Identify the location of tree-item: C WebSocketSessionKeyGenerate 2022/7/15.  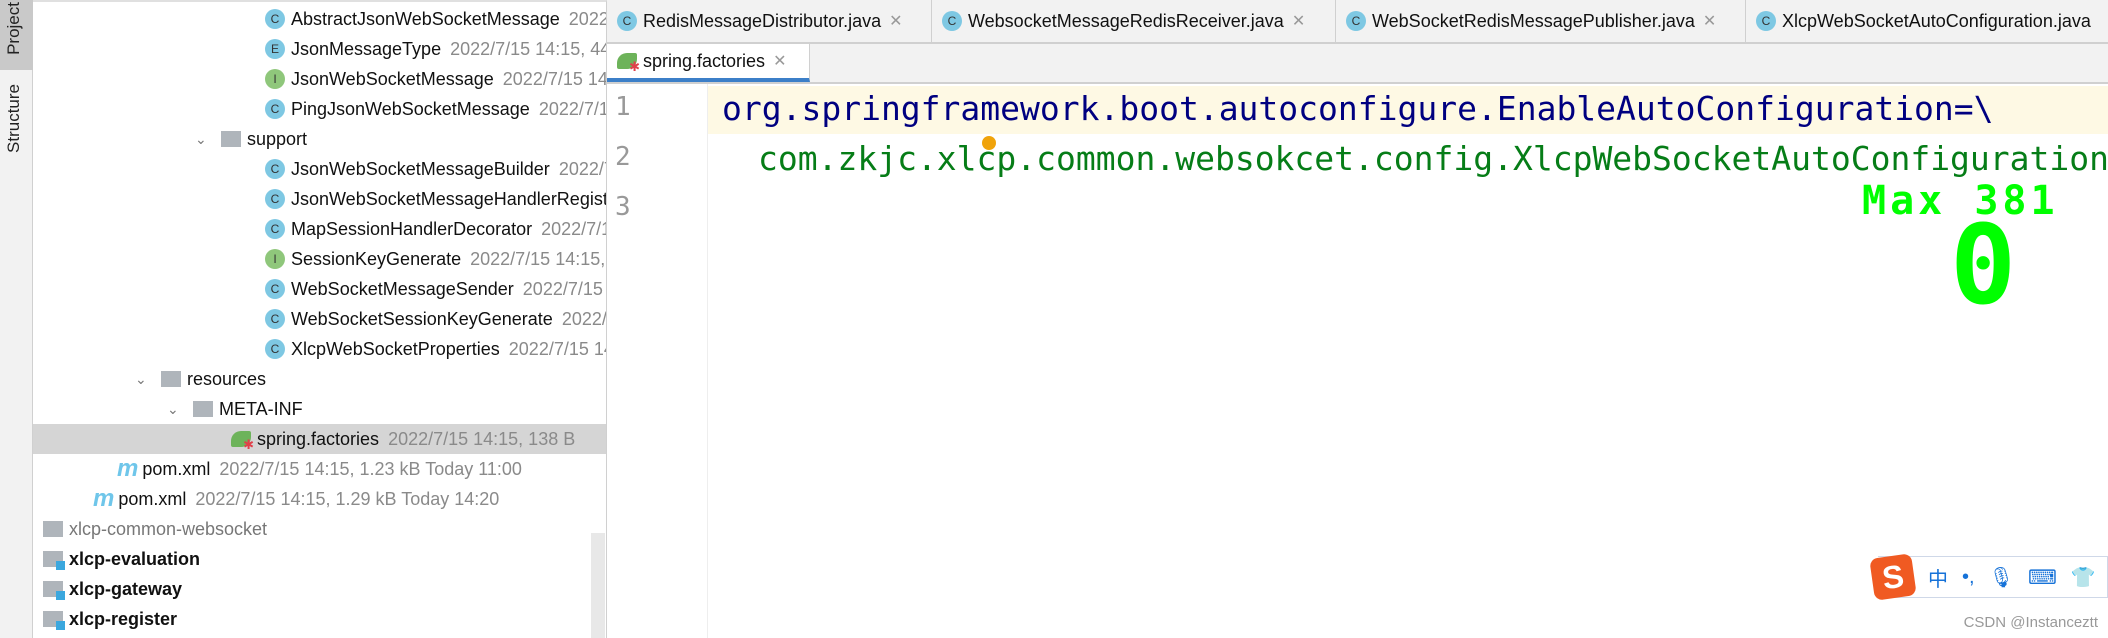
(320, 319).